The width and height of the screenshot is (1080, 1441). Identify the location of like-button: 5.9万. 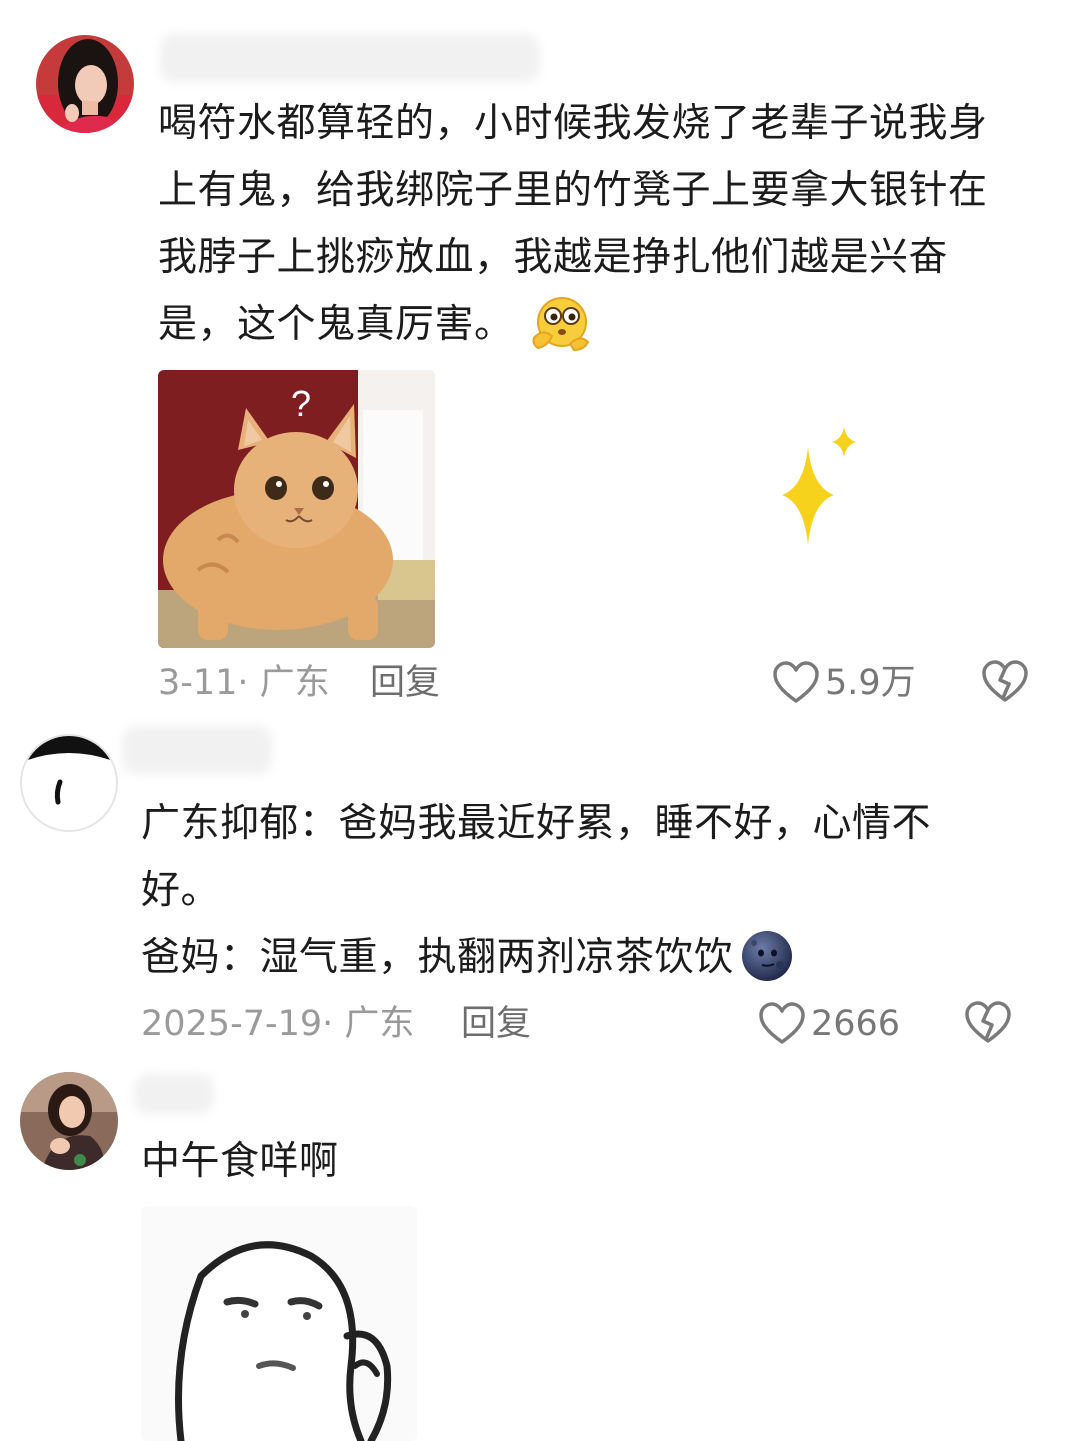
(844, 683).